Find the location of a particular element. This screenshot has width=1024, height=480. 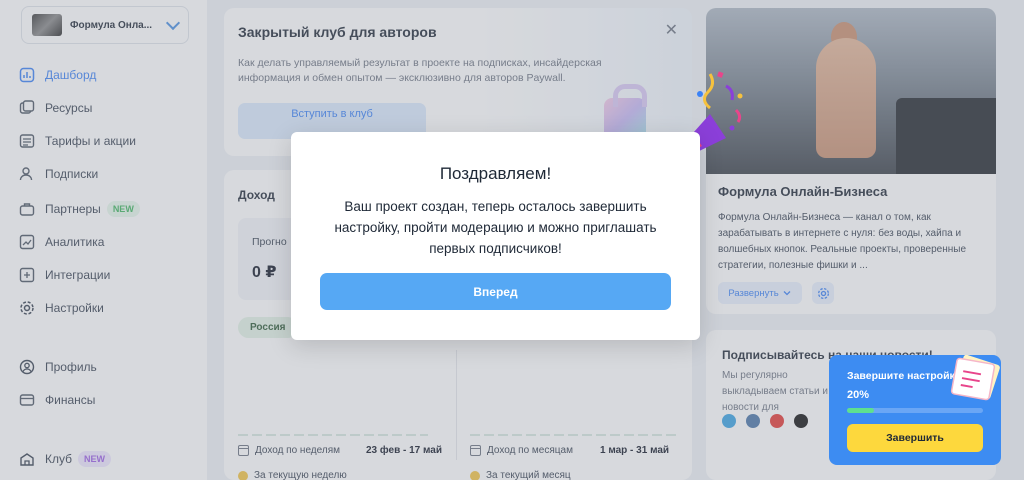

forward-button: Вперед is located at coordinates (495, 291).